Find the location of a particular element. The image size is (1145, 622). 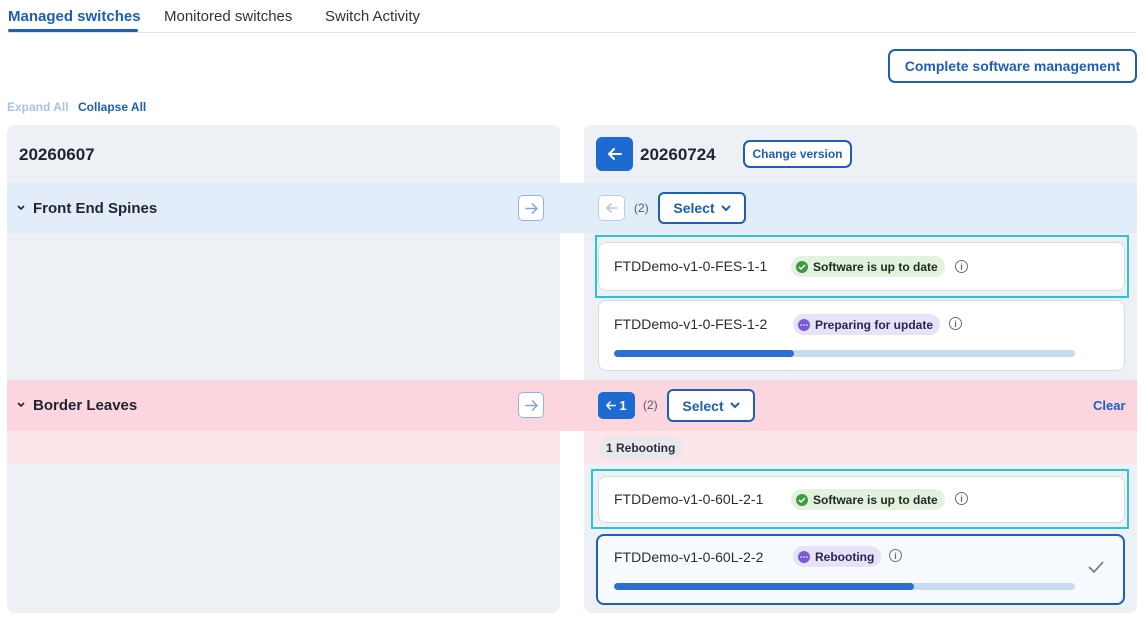

back-count: 1 is located at coordinates (623, 405).